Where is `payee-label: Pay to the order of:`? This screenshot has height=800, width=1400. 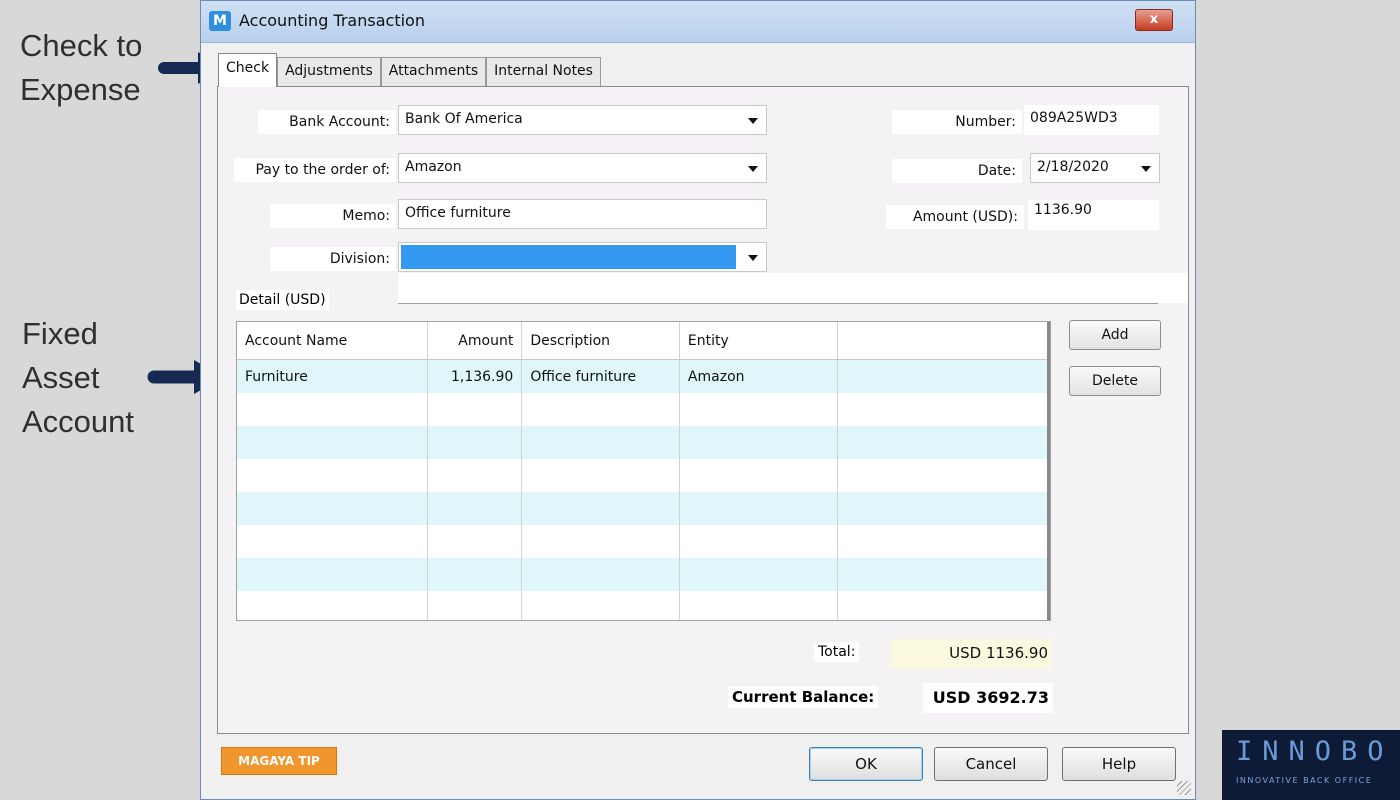
payee-label: Pay to the order of: is located at coordinates (315, 170).